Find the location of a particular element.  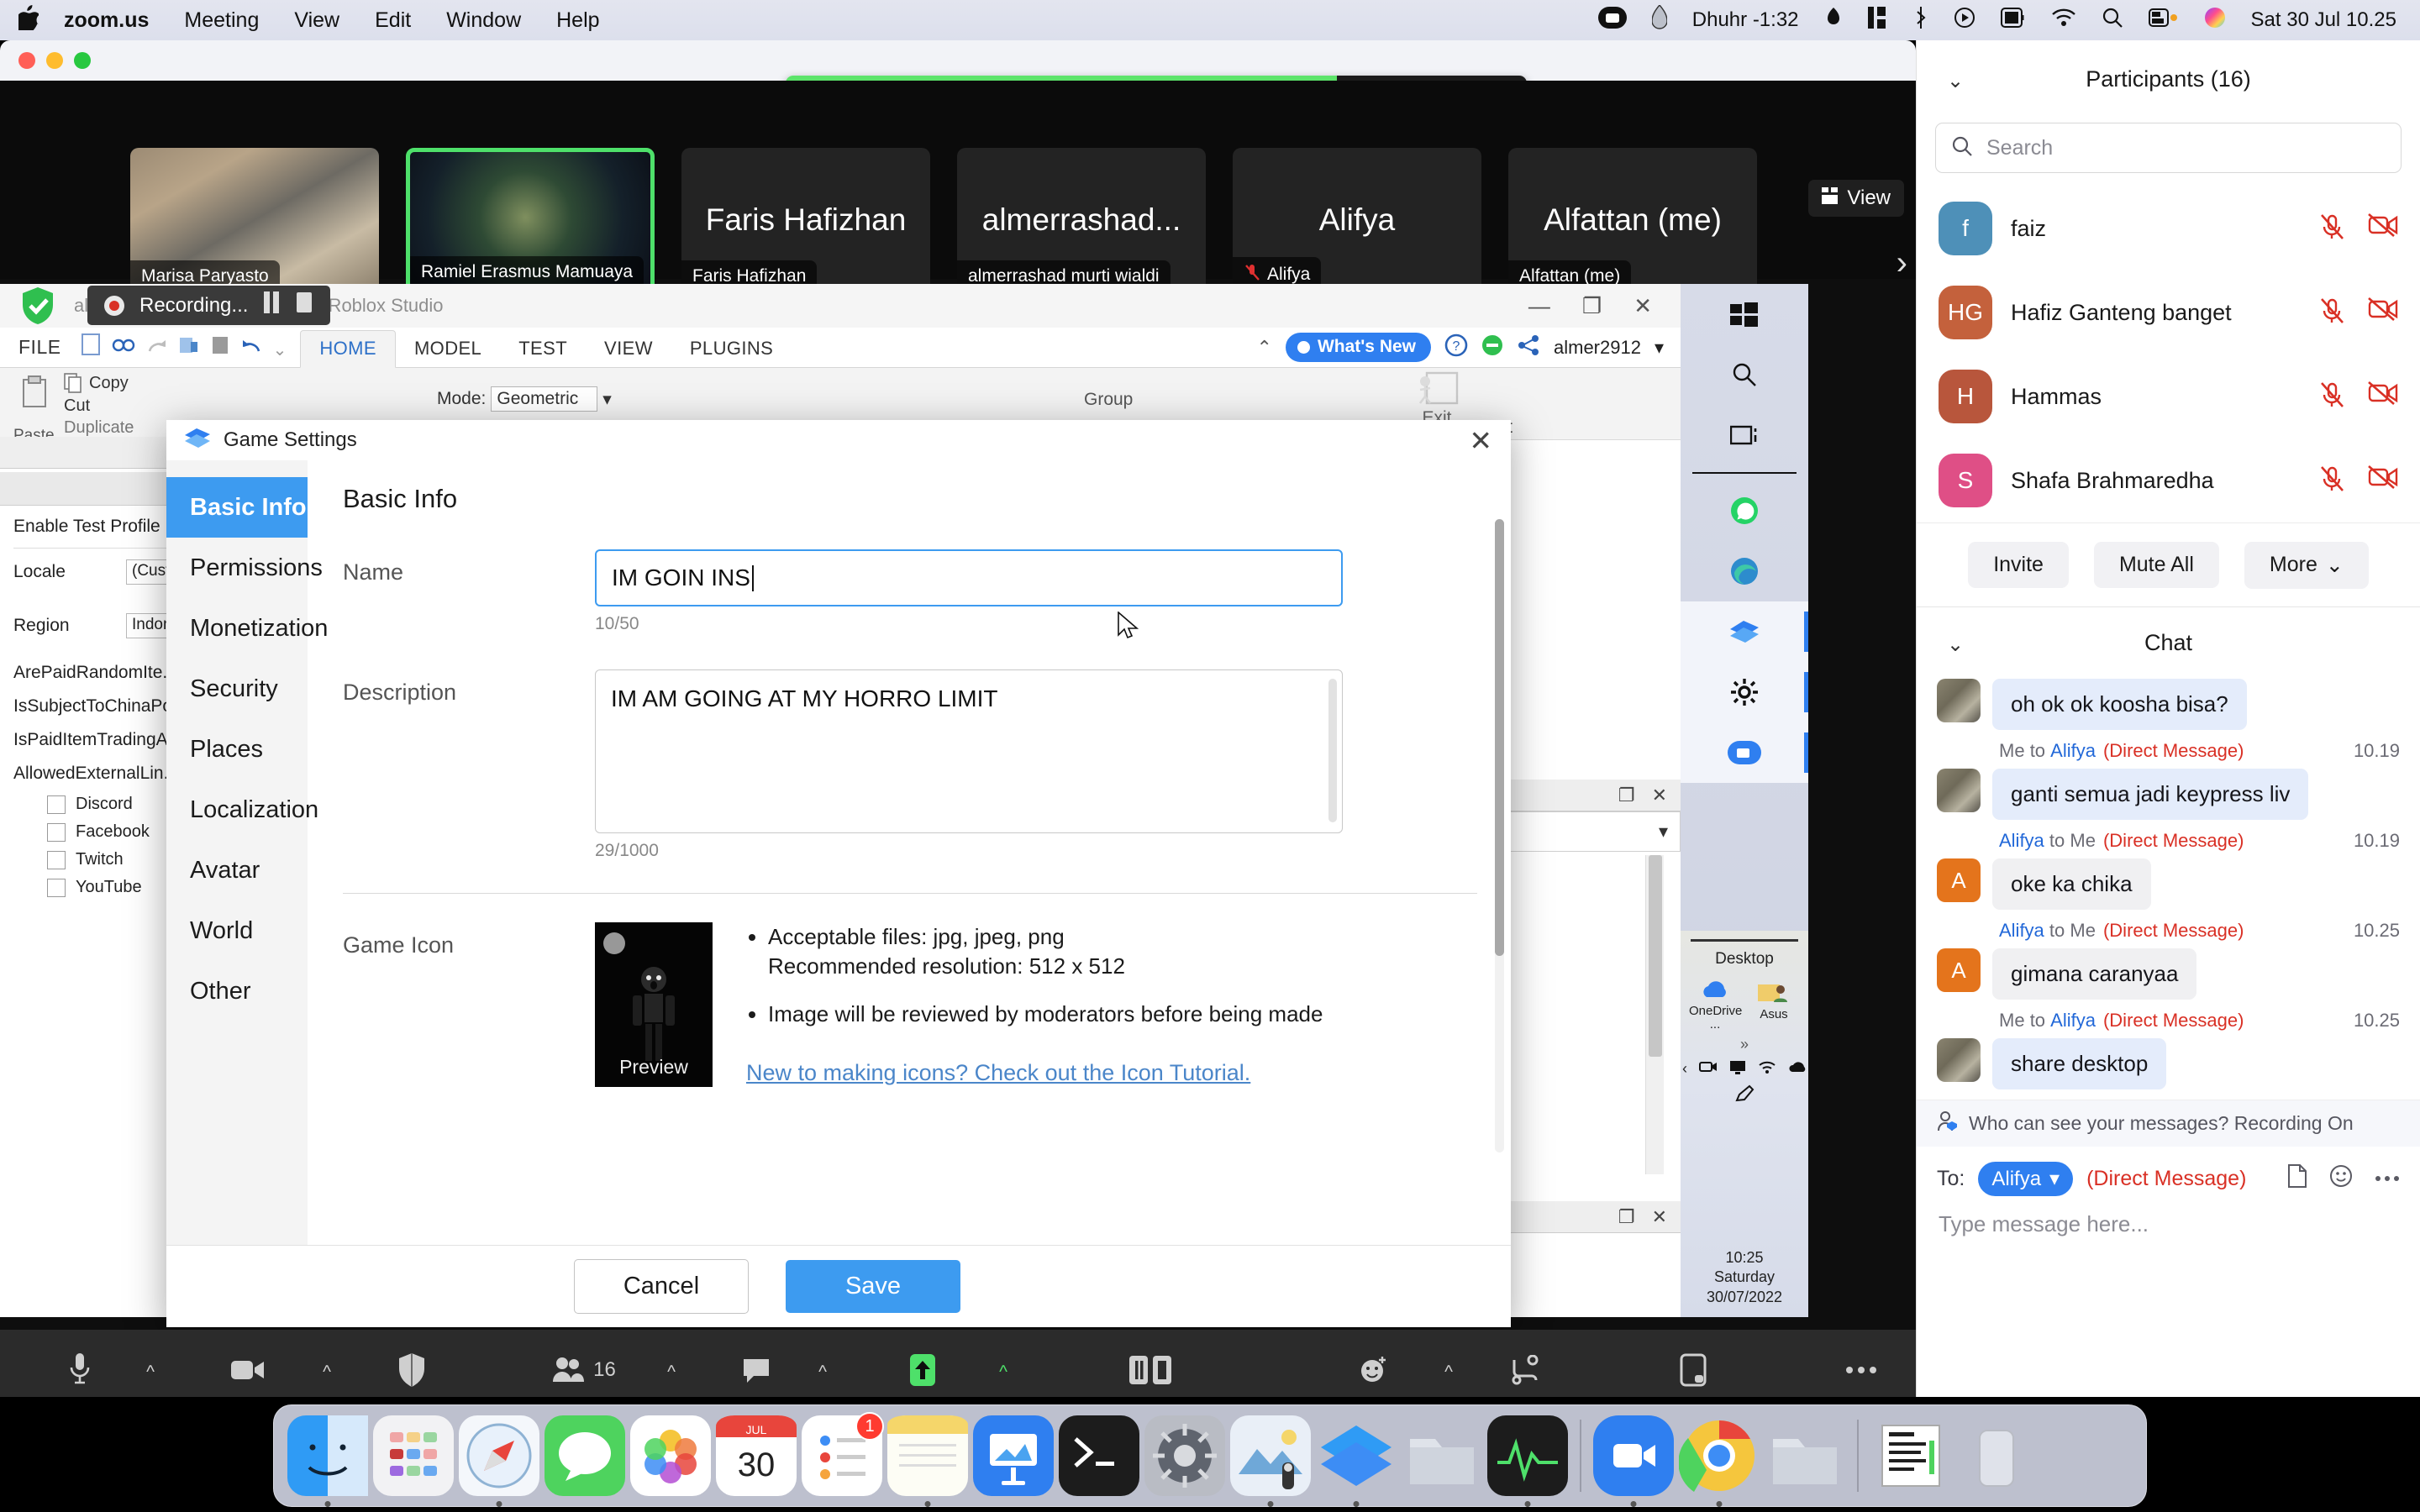

minimize-window-button is located at coordinates (54, 60).